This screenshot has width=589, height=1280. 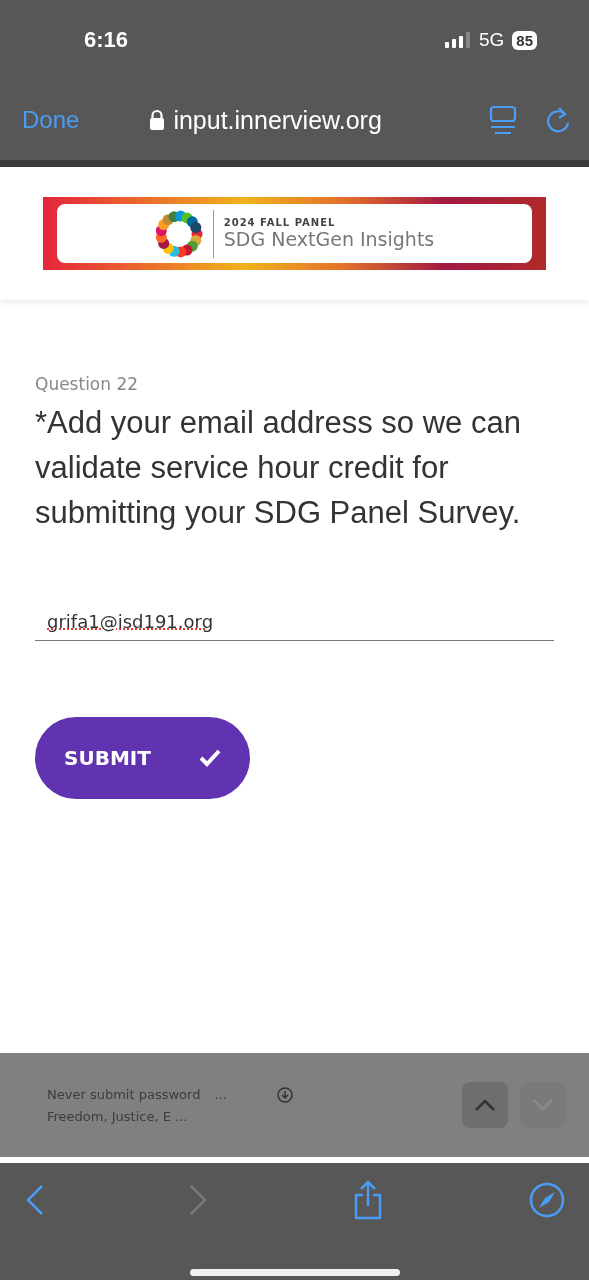 I want to click on battery-level: 85, so click(x=524, y=40).